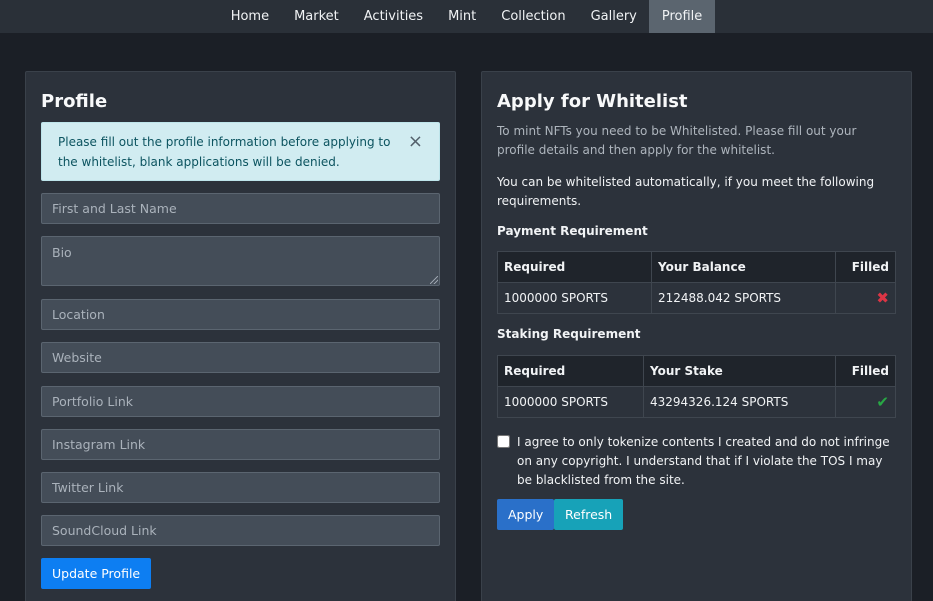 This screenshot has width=933, height=601. I want to click on update-profile-button: Update Profile, so click(96, 573).